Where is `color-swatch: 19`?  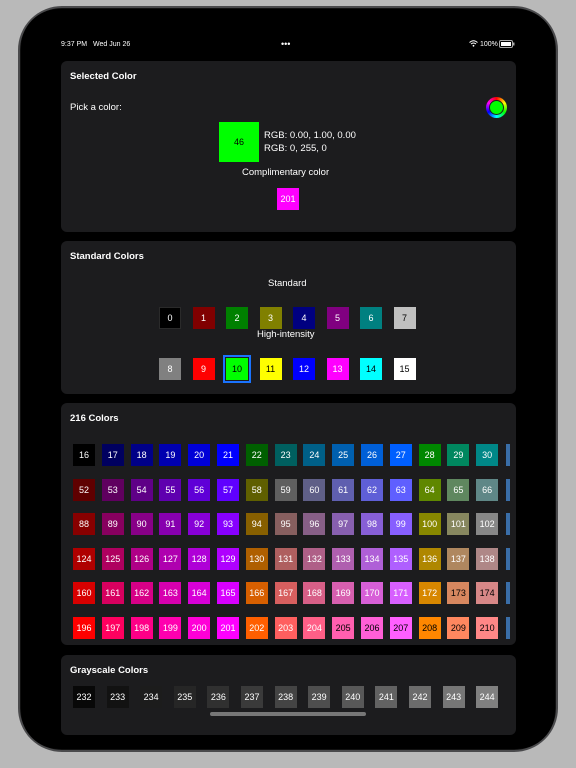
color-swatch: 19 is located at coordinates (170, 455).